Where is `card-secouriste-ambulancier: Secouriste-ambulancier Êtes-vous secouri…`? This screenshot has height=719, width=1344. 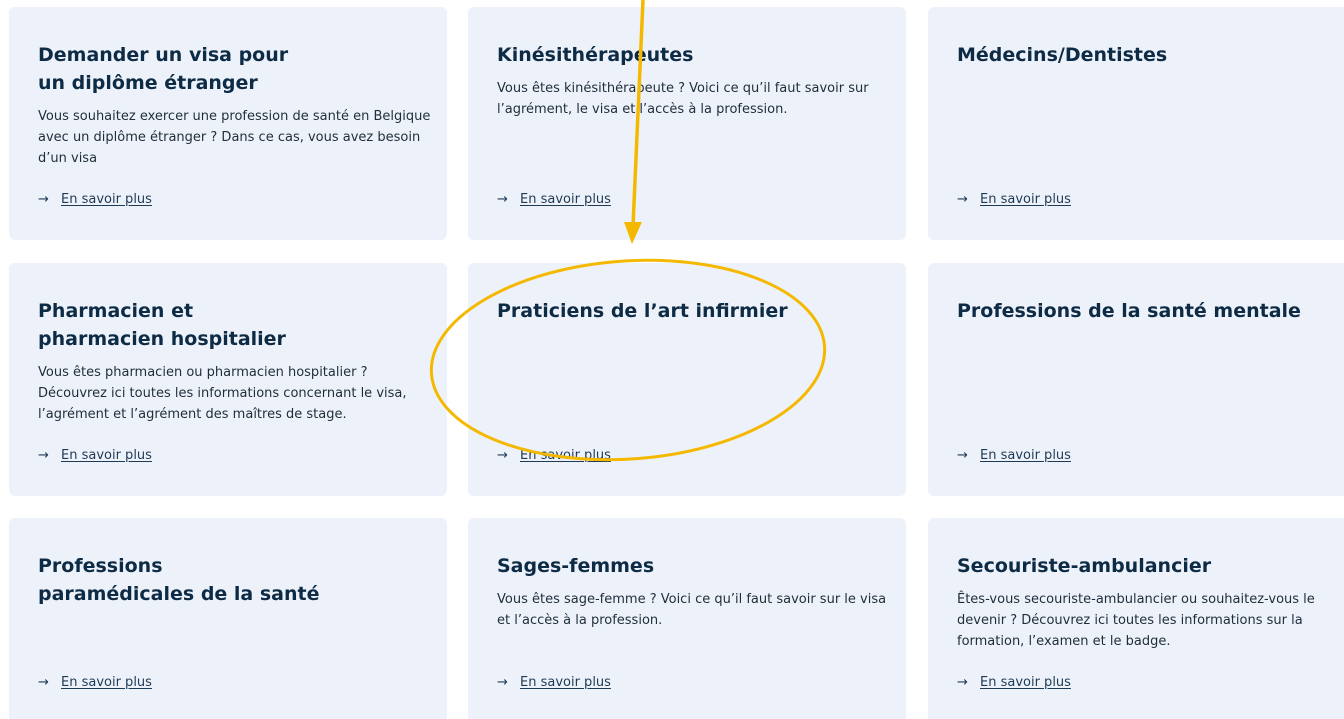 card-secouriste-ambulancier: Secouriste-ambulancier Êtes-vous secouri… is located at coordinates (1136, 618).